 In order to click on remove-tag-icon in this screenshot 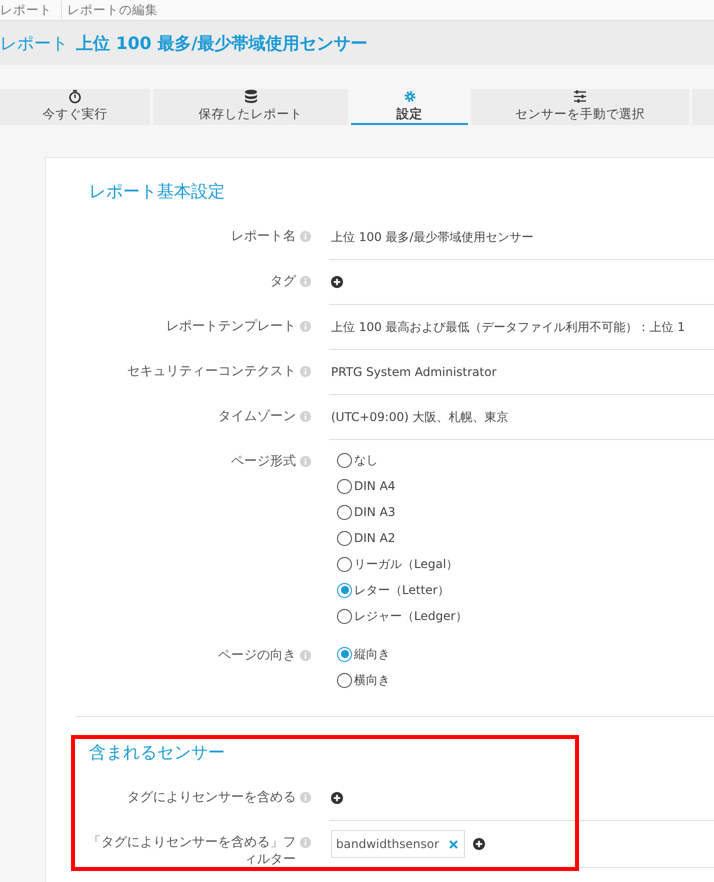, I will do `click(453, 844)`.